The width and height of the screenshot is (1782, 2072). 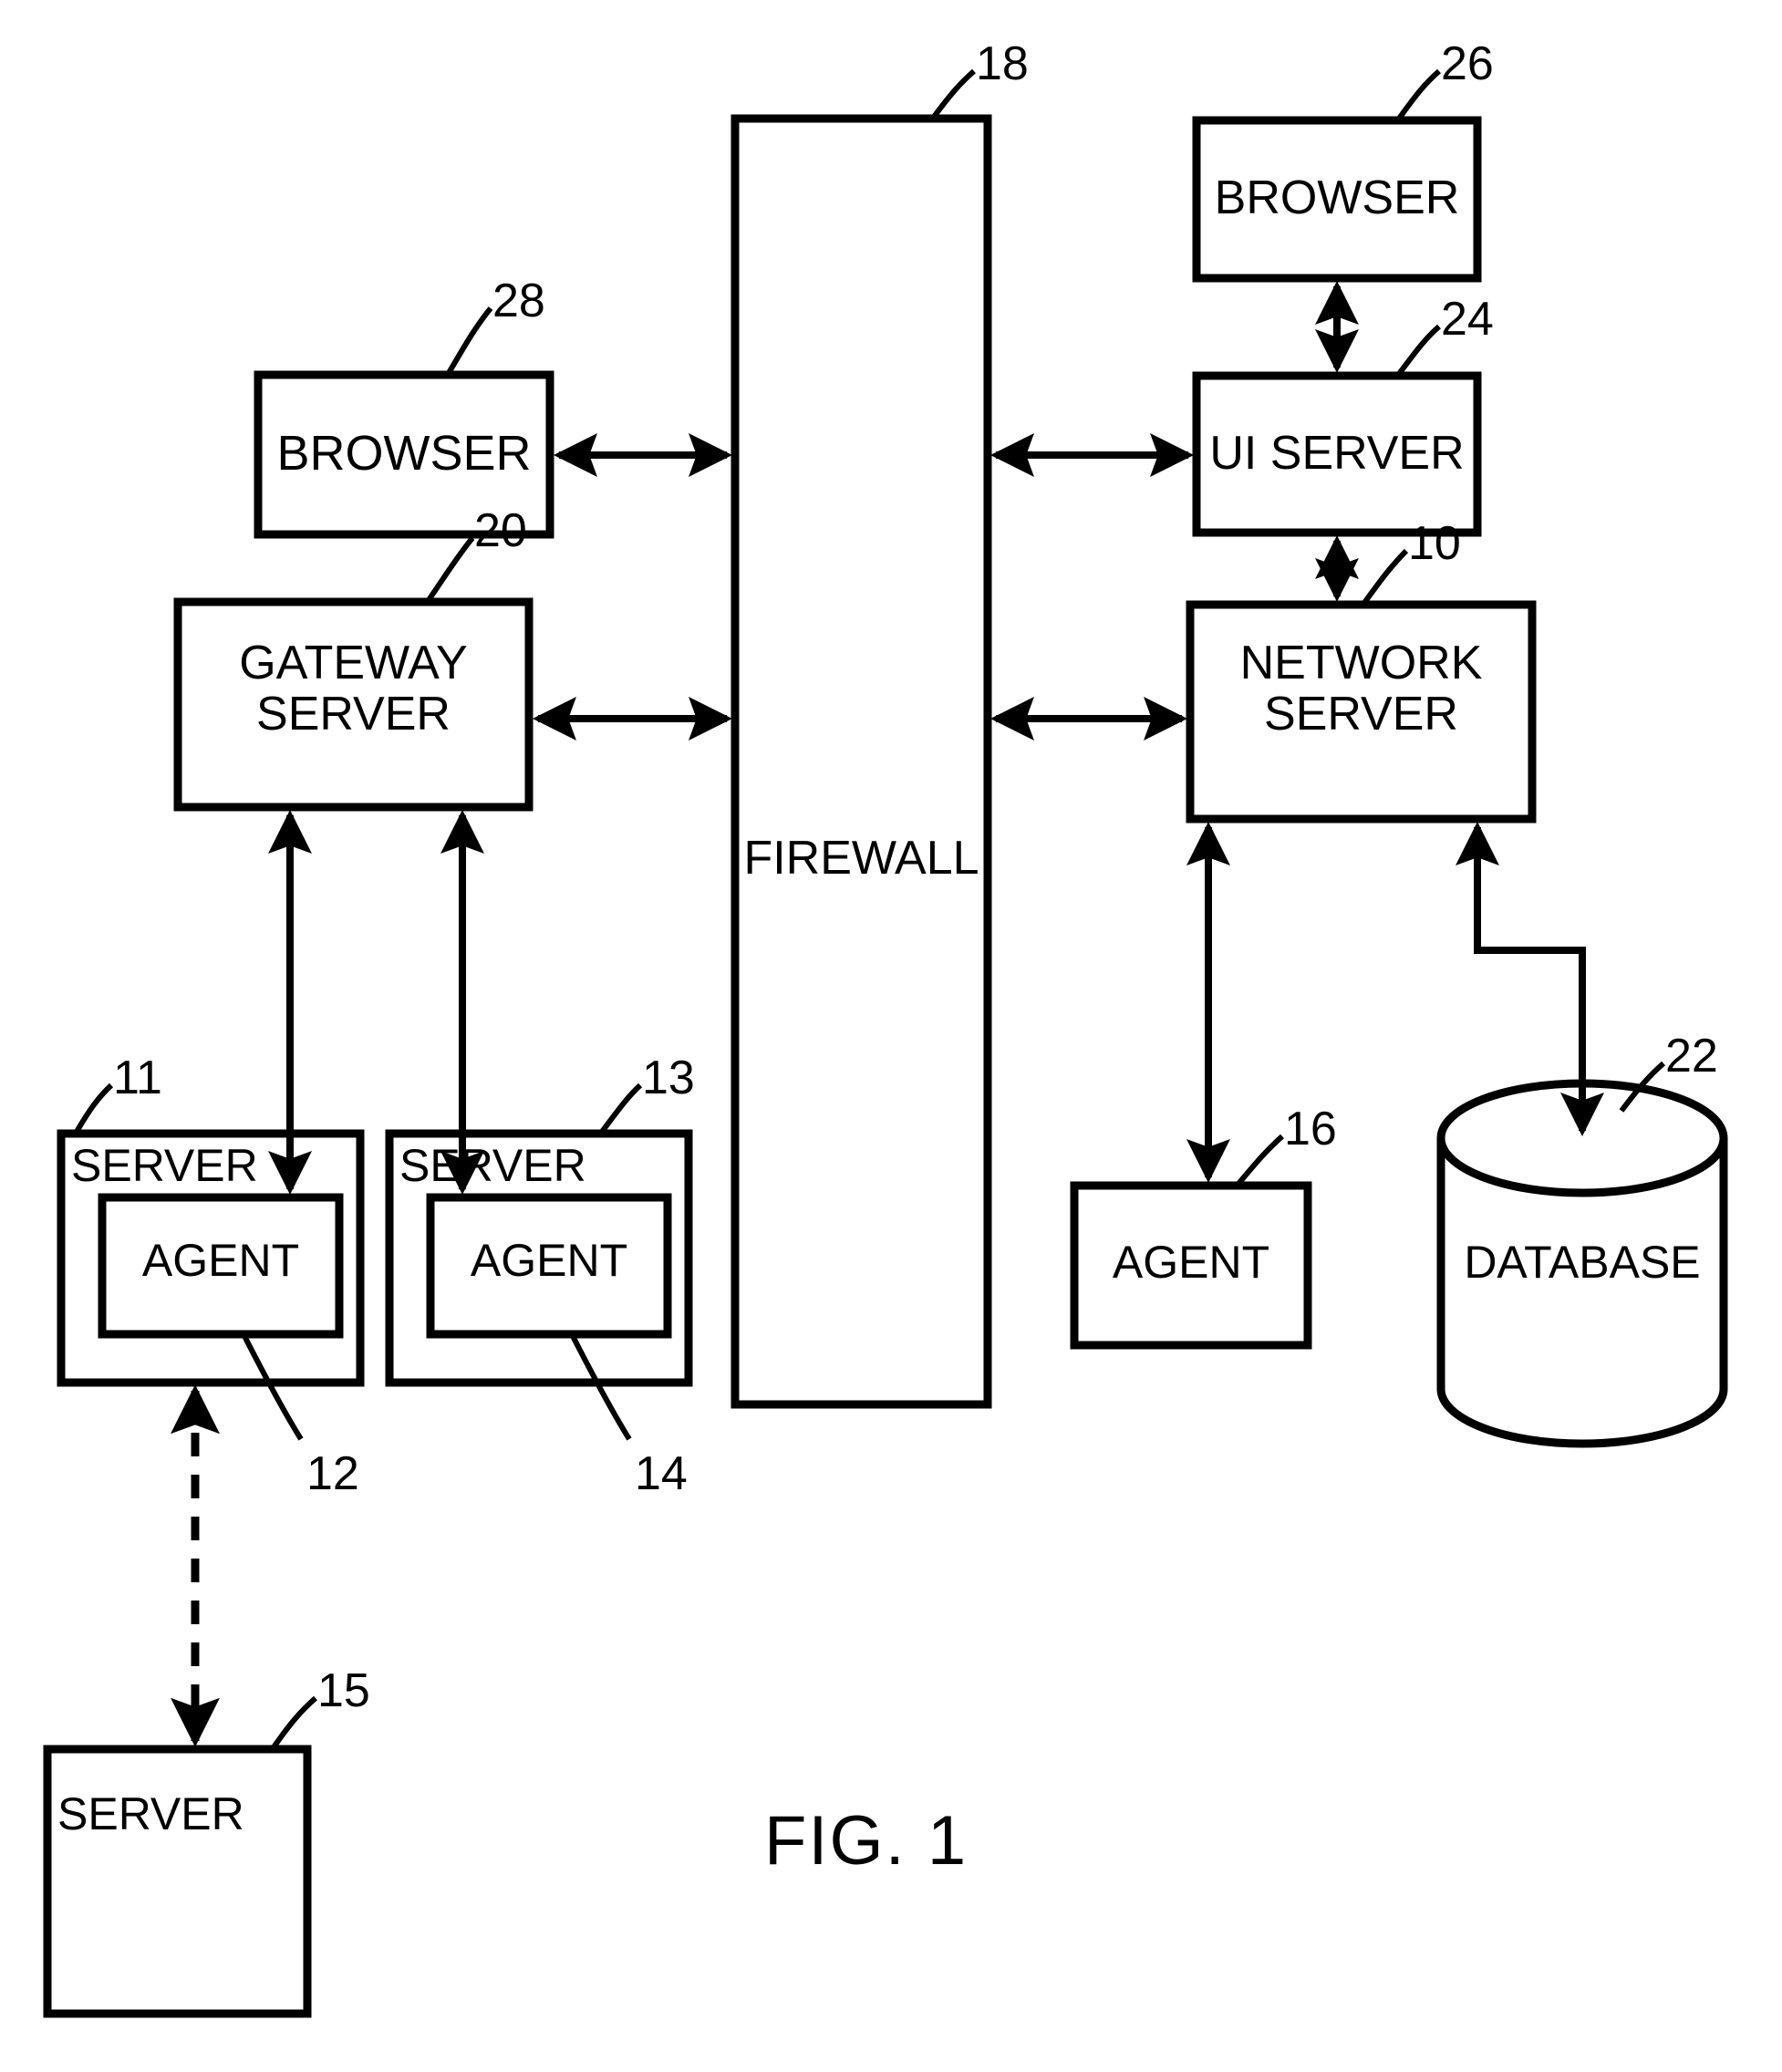 I want to click on ref-num-16: 16, so click(x=1310, y=1129).